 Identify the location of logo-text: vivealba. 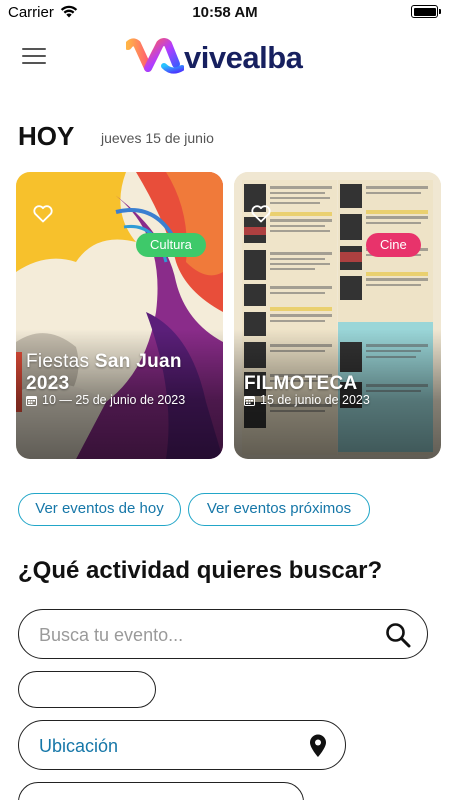
(243, 57).